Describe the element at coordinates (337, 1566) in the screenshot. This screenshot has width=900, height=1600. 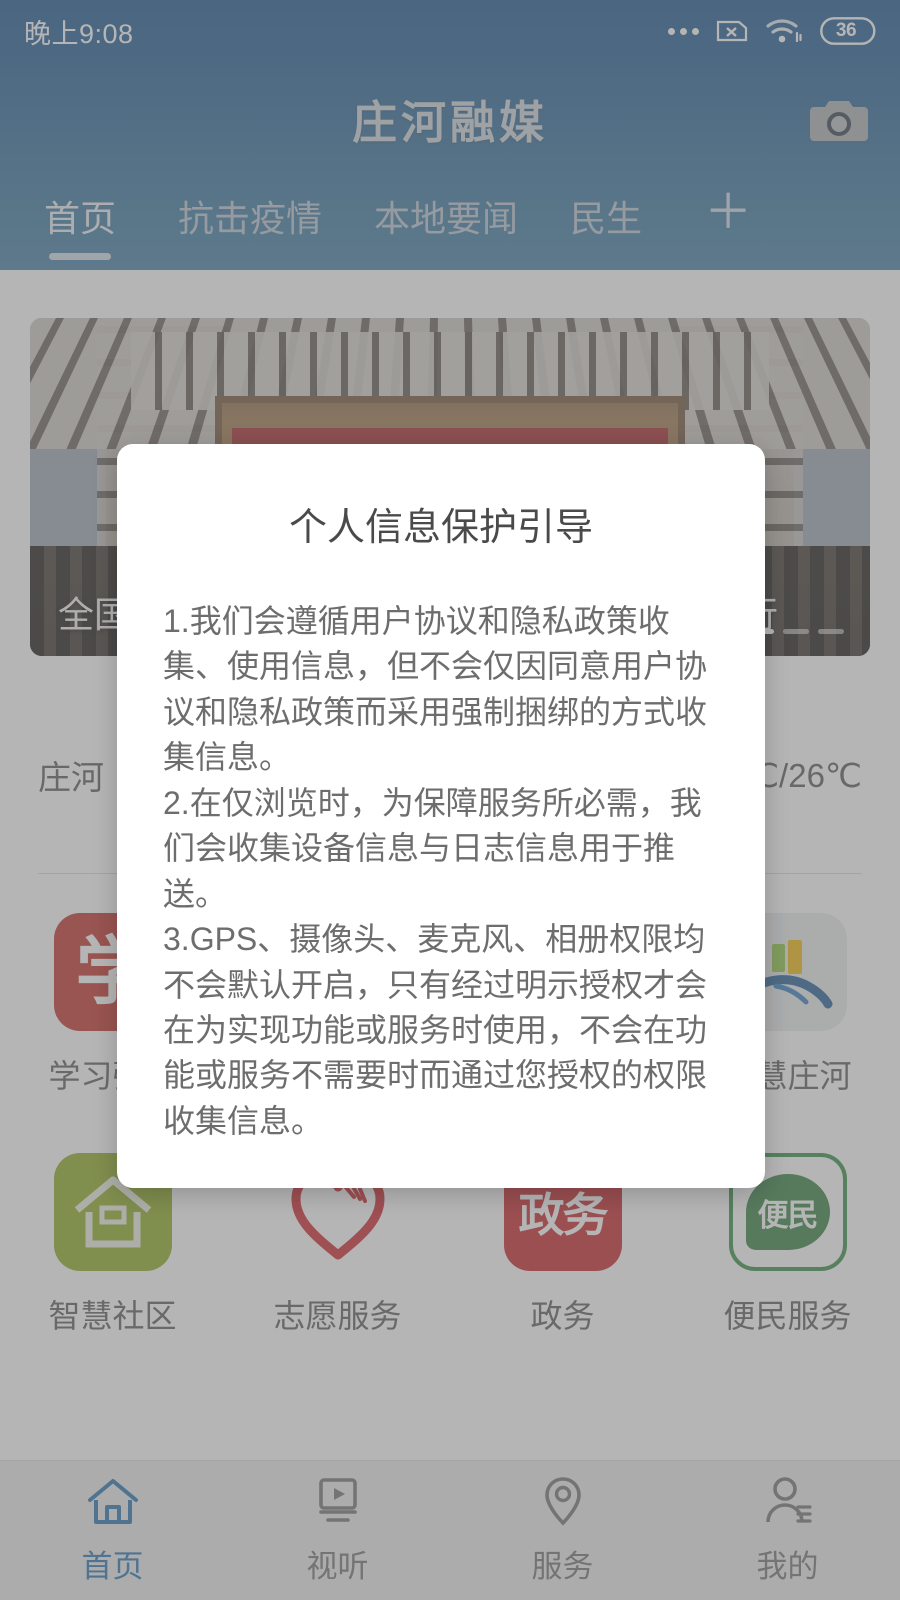
I see `nav-item-label: 视听` at that location.